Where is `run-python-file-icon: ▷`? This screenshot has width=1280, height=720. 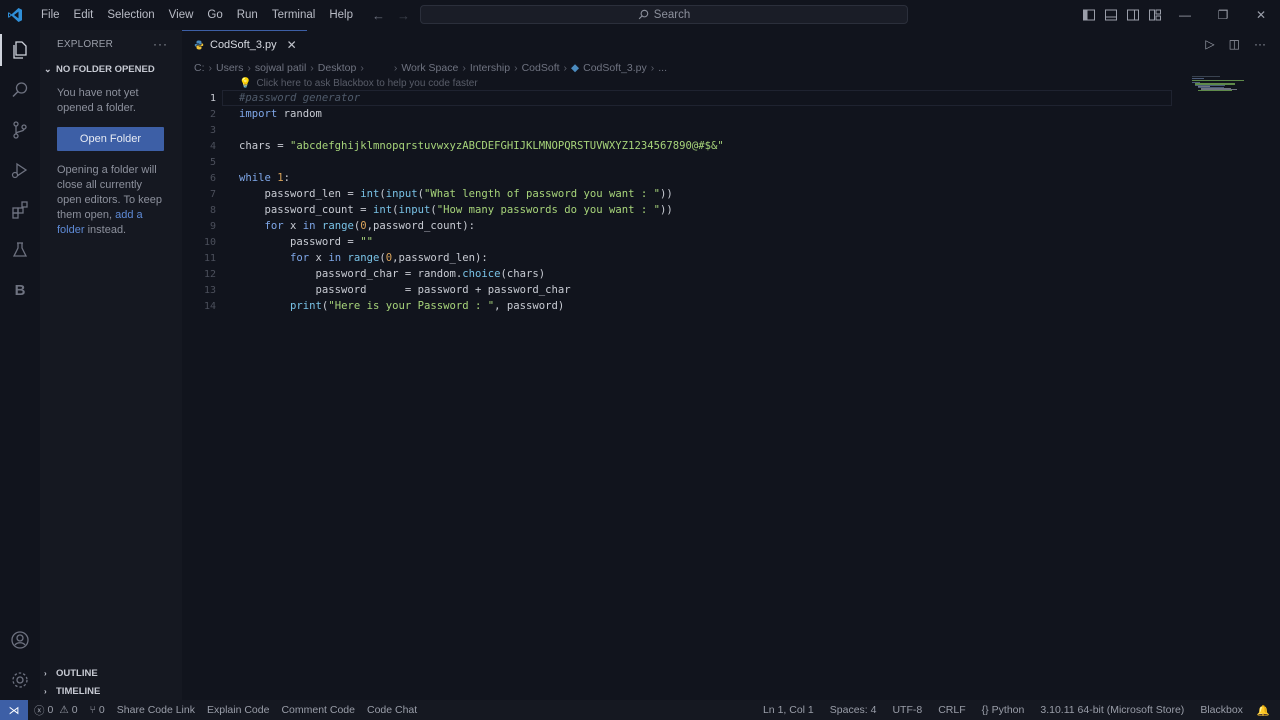 run-python-file-icon: ▷ is located at coordinates (1209, 44).